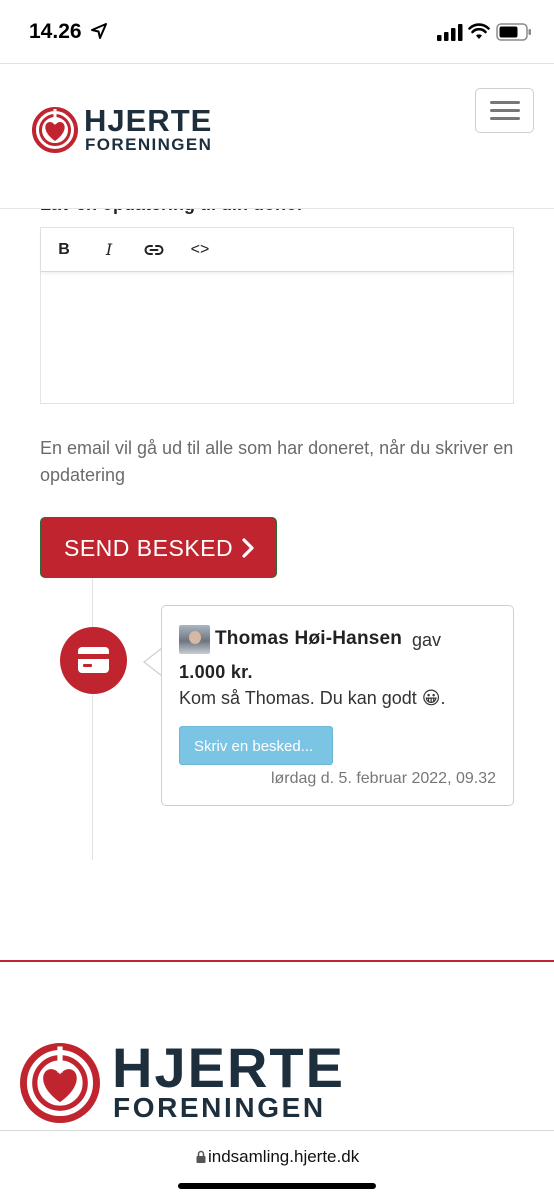 This screenshot has height=1200, width=554. What do you see at coordinates (200, 250) in the screenshot?
I see `code-button: <>` at bounding box center [200, 250].